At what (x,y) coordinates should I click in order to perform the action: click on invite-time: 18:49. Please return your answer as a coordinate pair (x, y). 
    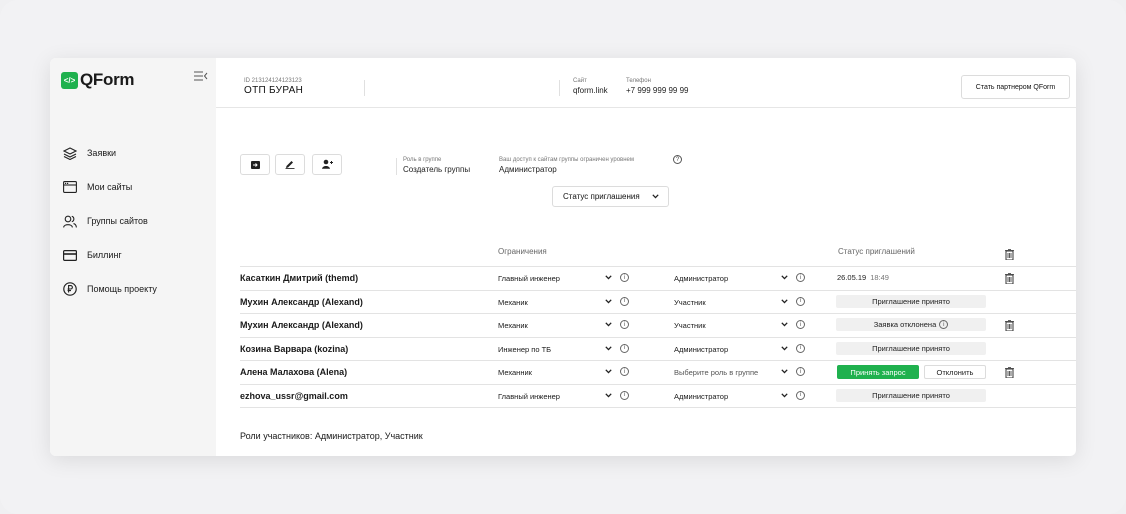
    Looking at the image, I should click on (879, 277).